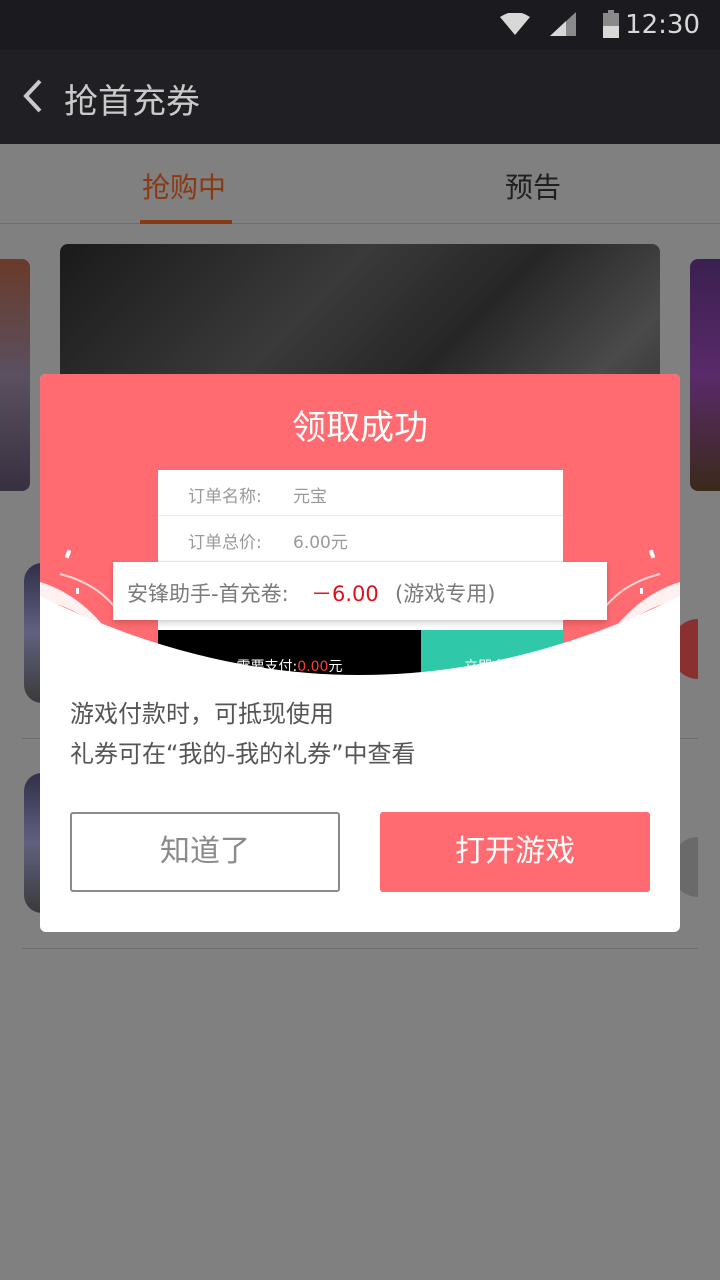 Image resolution: width=720 pixels, height=1280 pixels. I want to click on dialog-description: 游戏付款时，可抵现使用 礼券可在“我的-我的礼券”中查看, so click(243, 734).